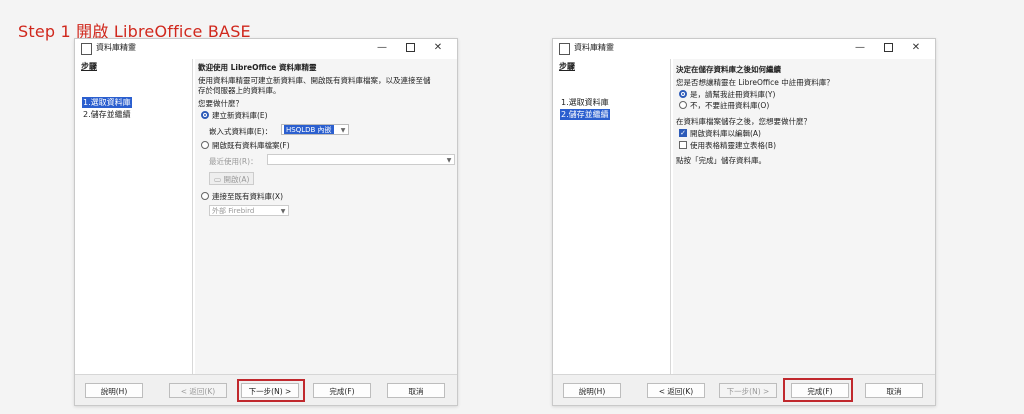 The width and height of the screenshot is (1024, 414). What do you see at coordinates (721, 160) in the screenshot?
I see `finish-note: 點按「完成」儲存資料庫。` at bounding box center [721, 160].